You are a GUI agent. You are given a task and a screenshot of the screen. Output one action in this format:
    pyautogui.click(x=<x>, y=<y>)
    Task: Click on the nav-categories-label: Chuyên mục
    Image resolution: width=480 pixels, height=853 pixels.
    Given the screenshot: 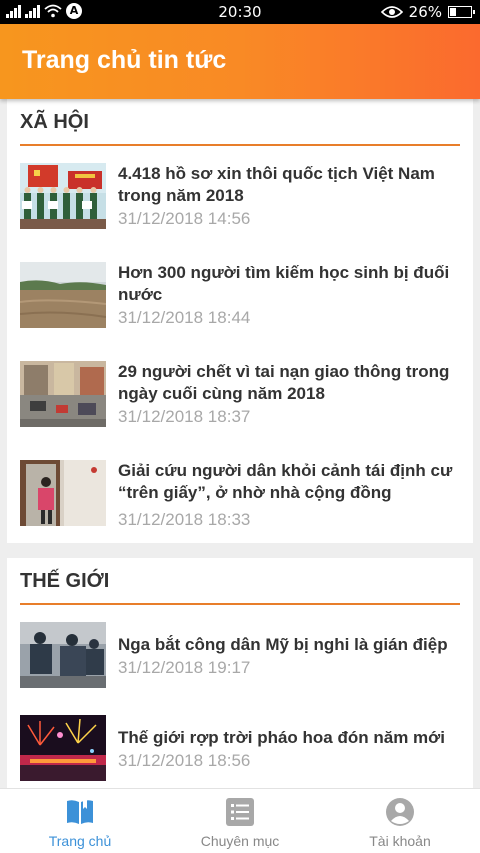 What is the action you would take?
    pyautogui.click(x=240, y=841)
    